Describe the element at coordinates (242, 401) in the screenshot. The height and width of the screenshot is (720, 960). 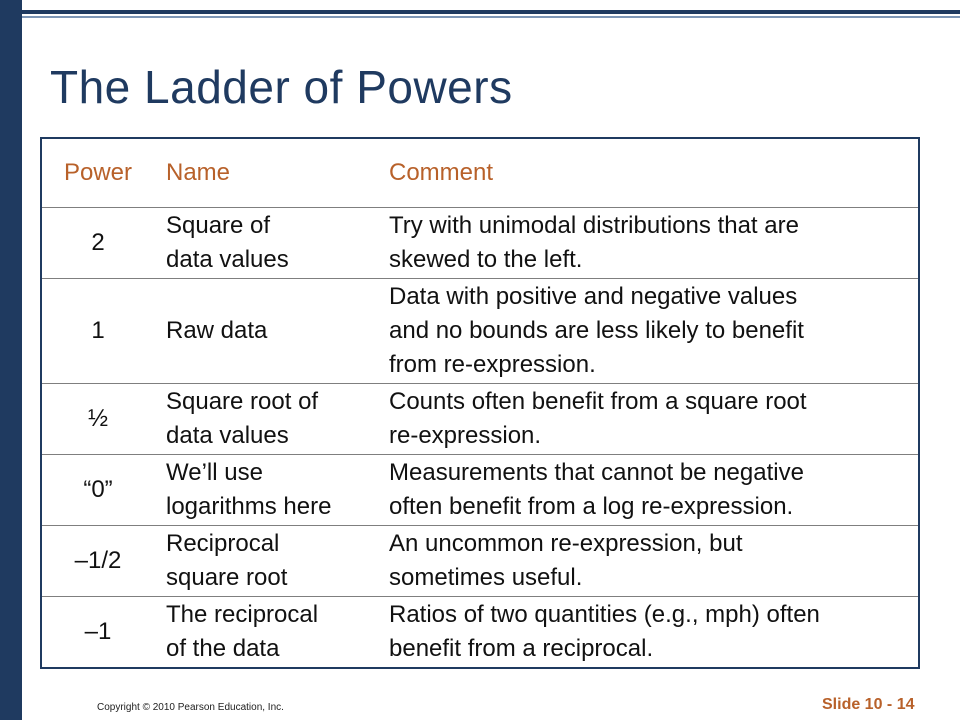
I see `name-line: Square root of` at that location.